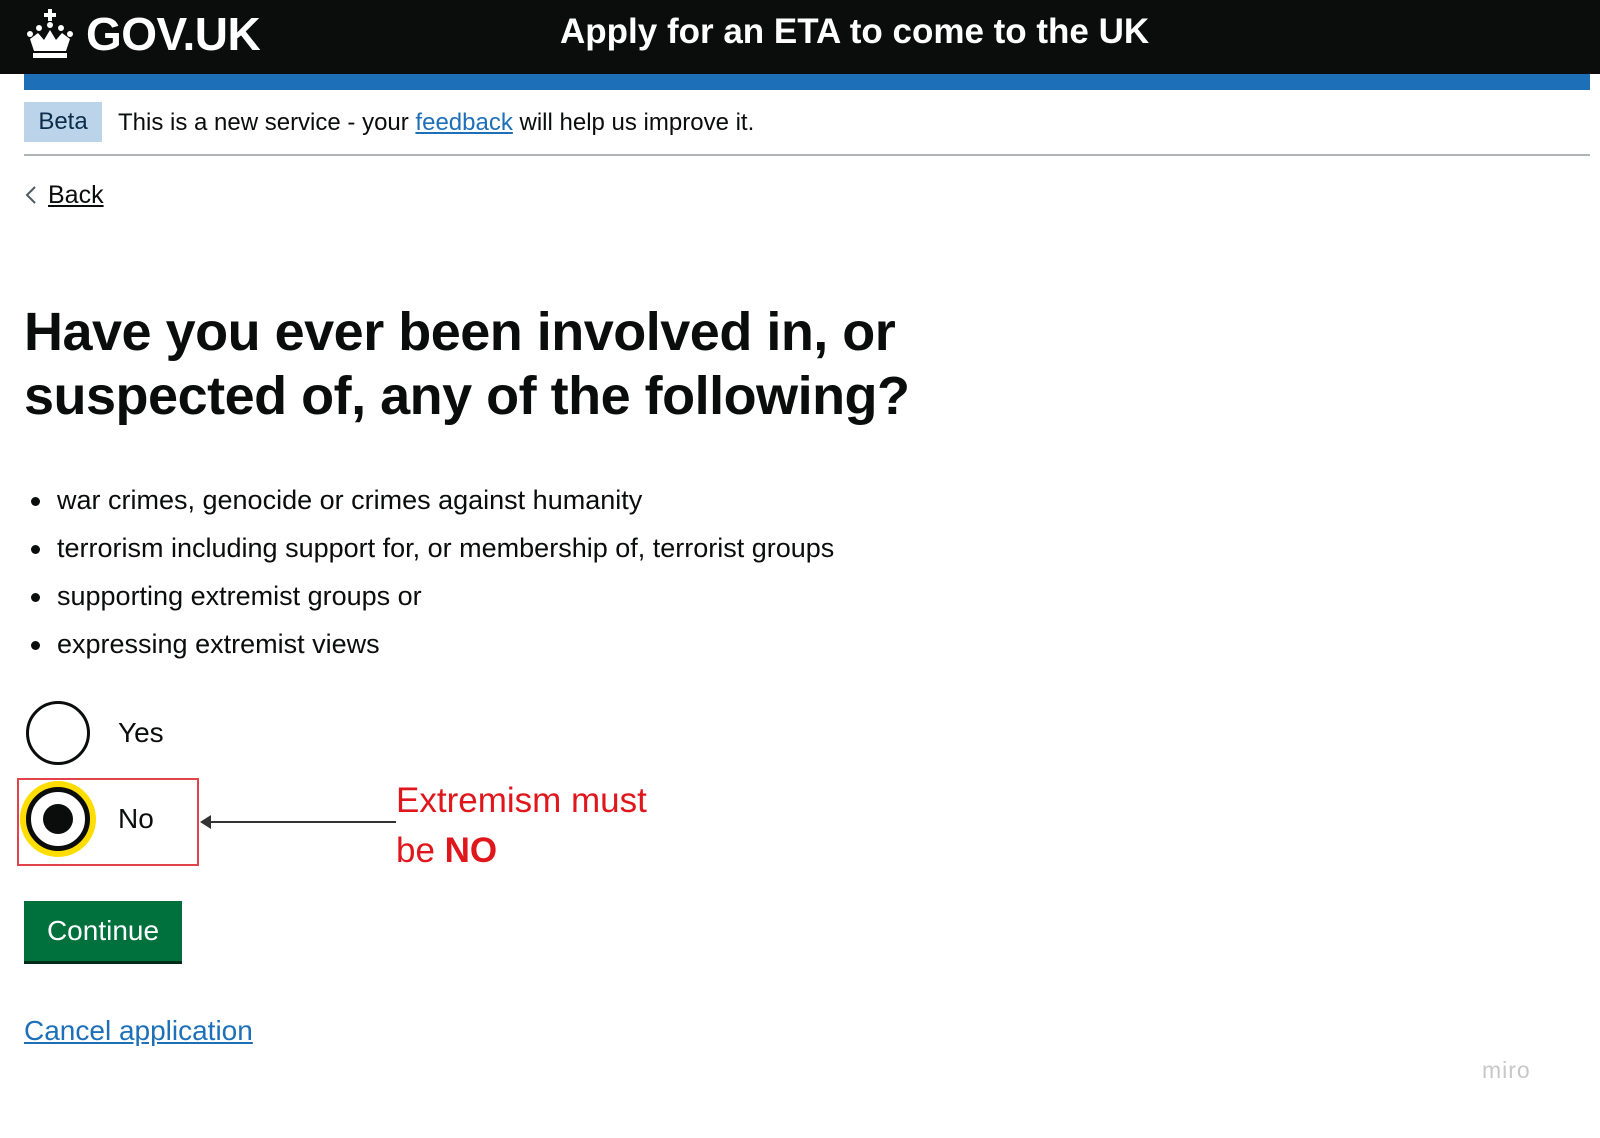  I want to click on service-name-link: Apply for an ETA to come to the UK, so click(854, 32).